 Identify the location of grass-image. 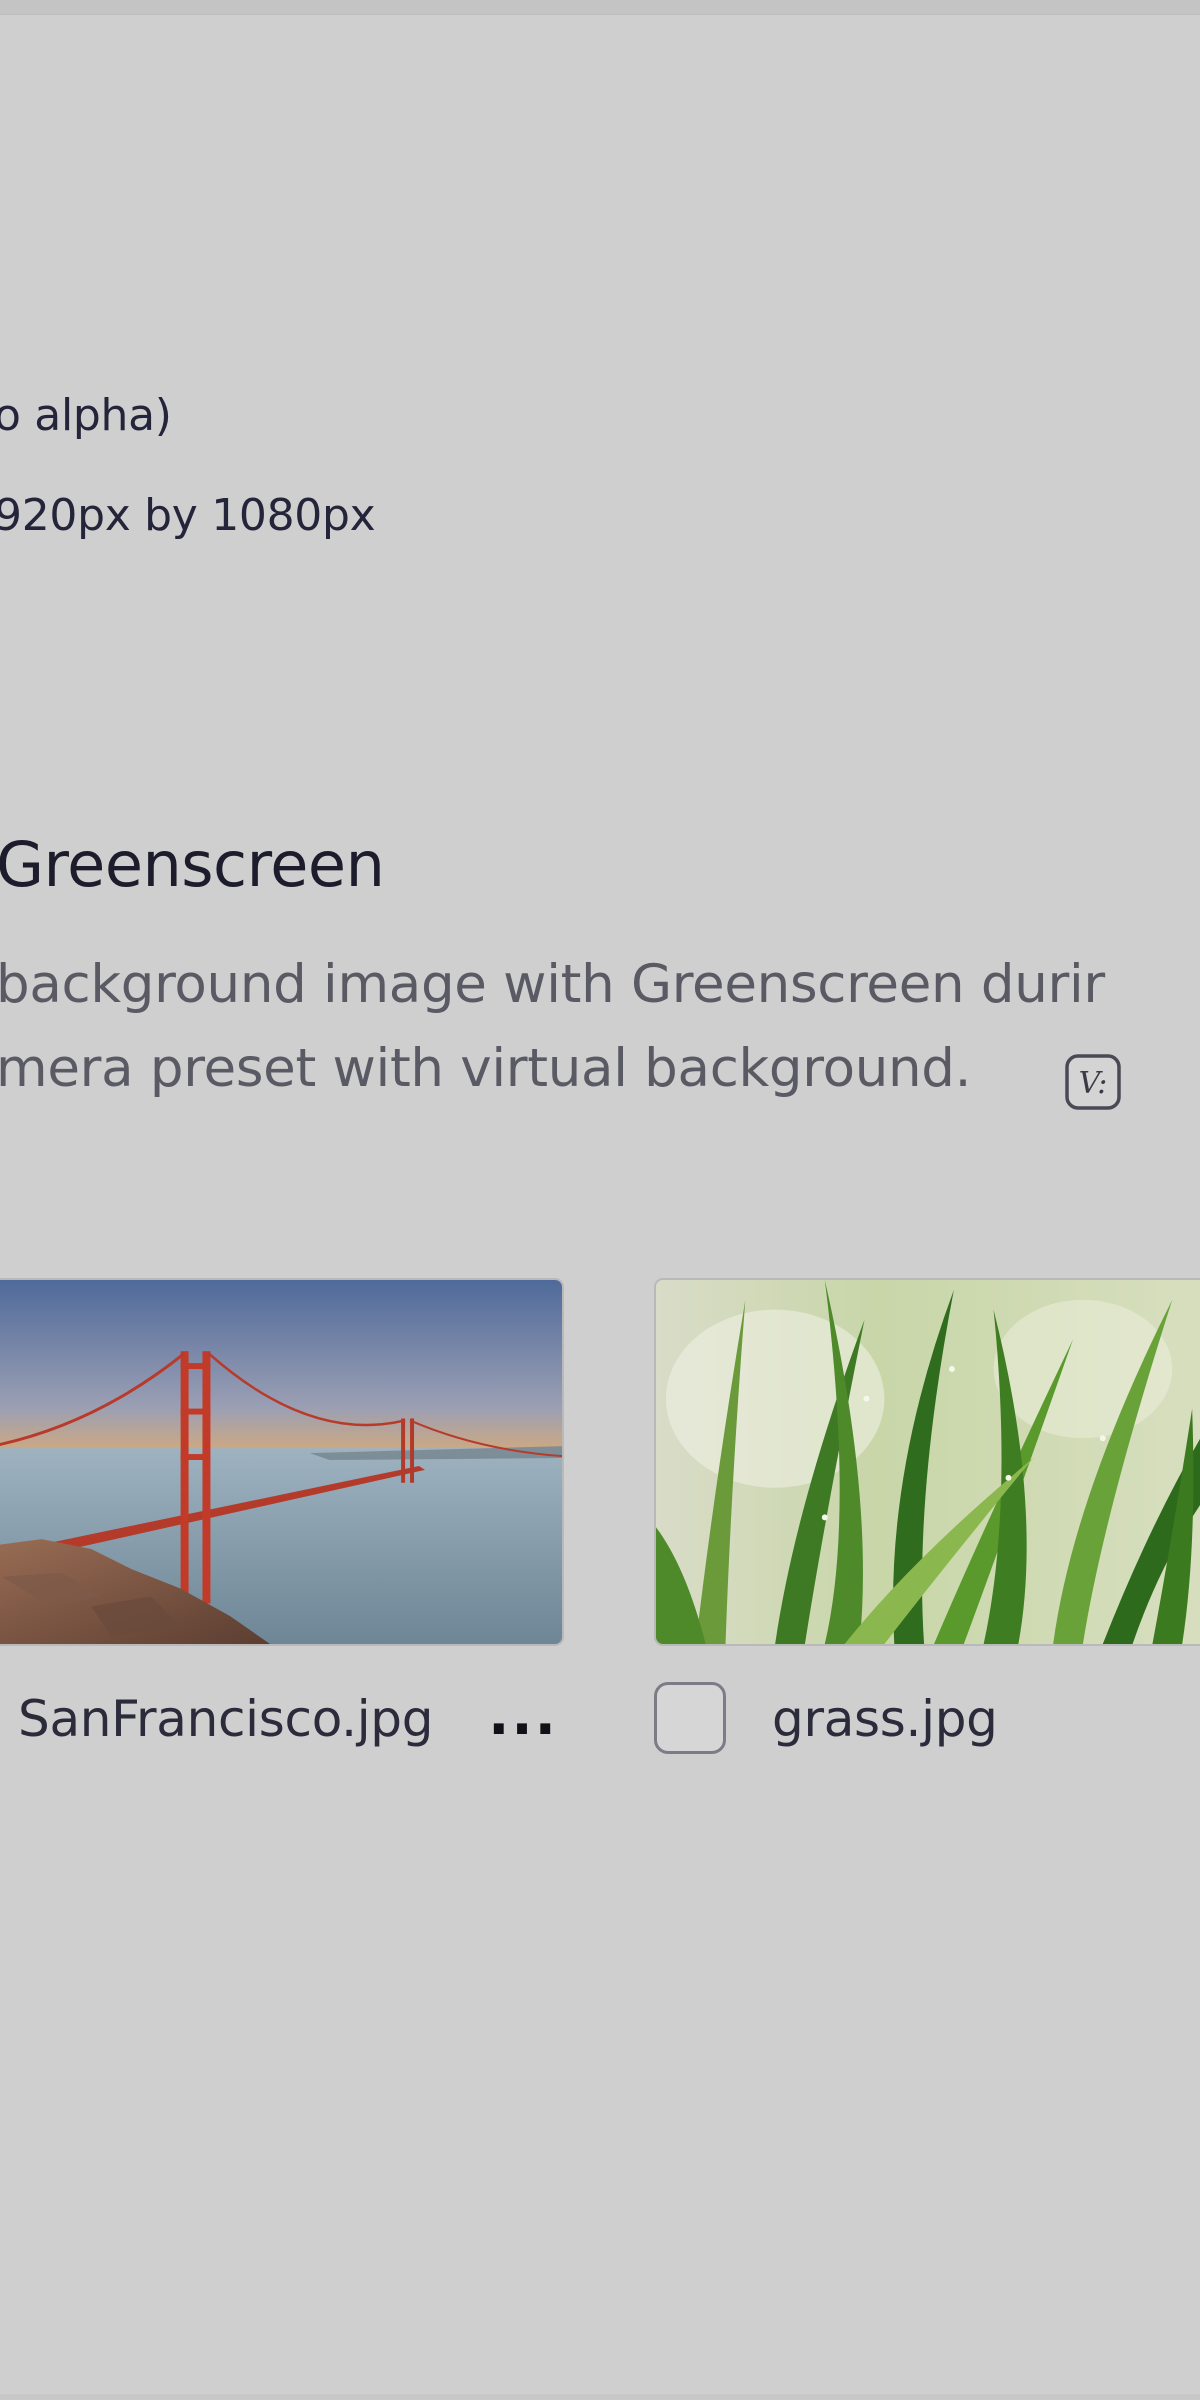
(928, 1462).